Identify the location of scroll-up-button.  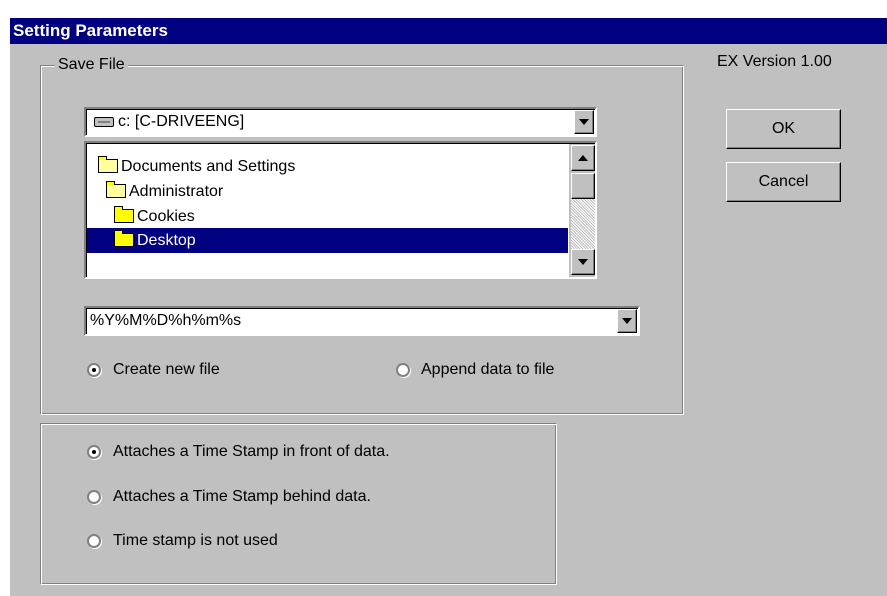
(583, 158).